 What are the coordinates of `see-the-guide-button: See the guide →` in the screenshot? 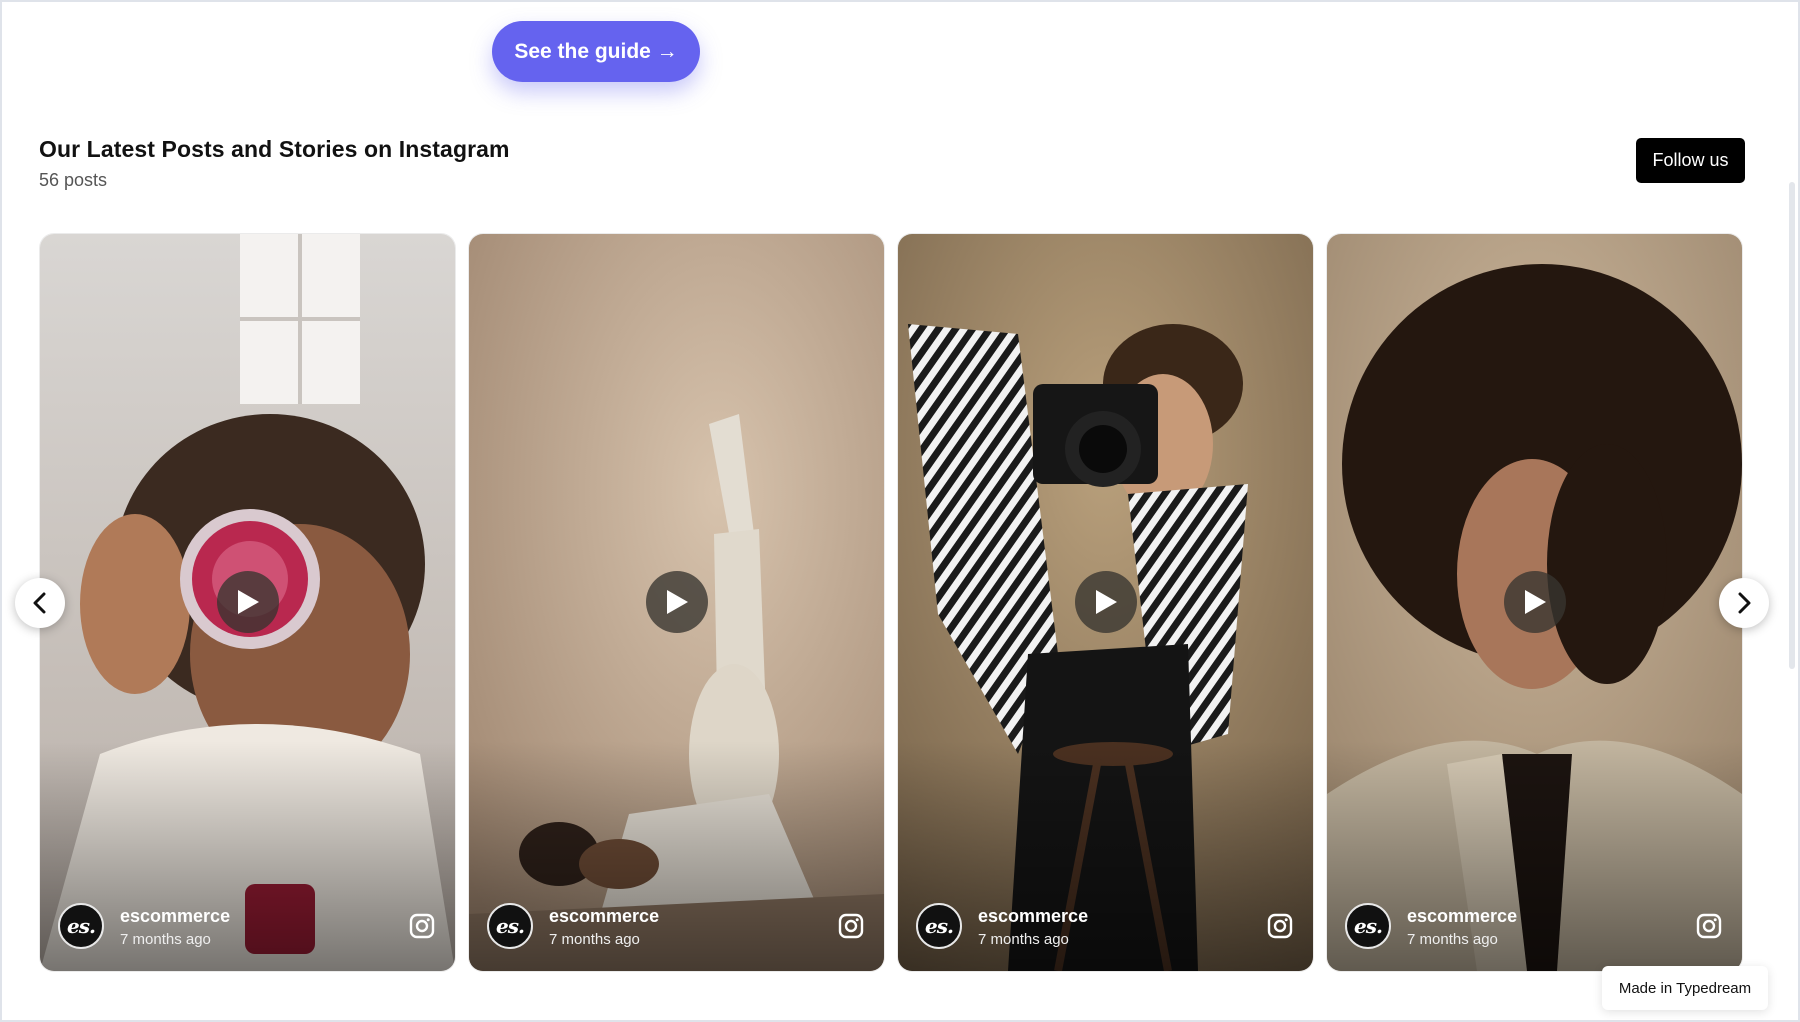 It's located at (596, 51).